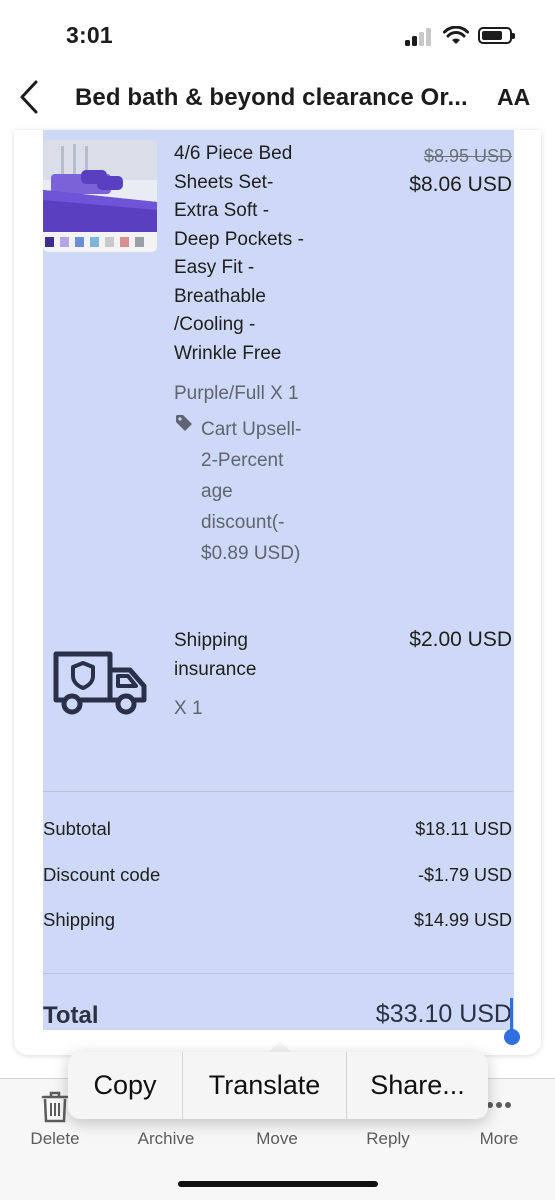  What do you see at coordinates (55, 1107) in the screenshot?
I see `trash-icon` at bounding box center [55, 1107].